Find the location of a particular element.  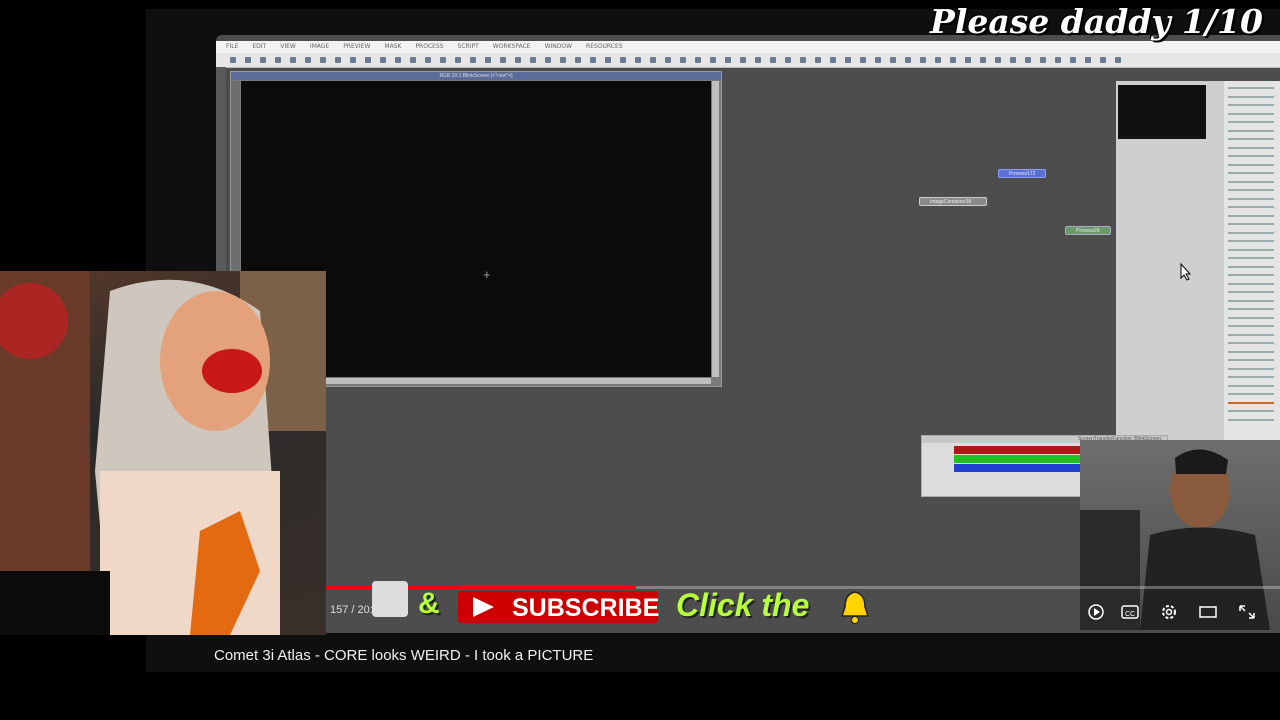

menu-item: PROCESS is located at coordinates (429, 47).